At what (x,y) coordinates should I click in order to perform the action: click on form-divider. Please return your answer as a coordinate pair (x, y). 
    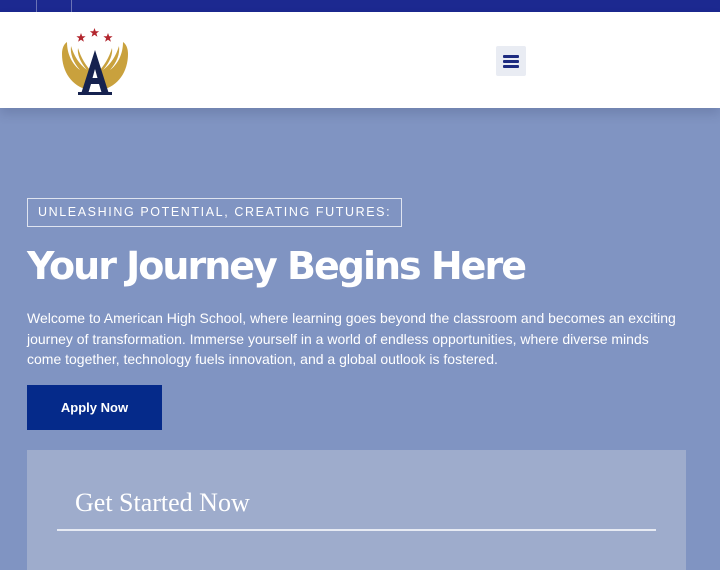
    Looking at the image, I should click on (356, 530).